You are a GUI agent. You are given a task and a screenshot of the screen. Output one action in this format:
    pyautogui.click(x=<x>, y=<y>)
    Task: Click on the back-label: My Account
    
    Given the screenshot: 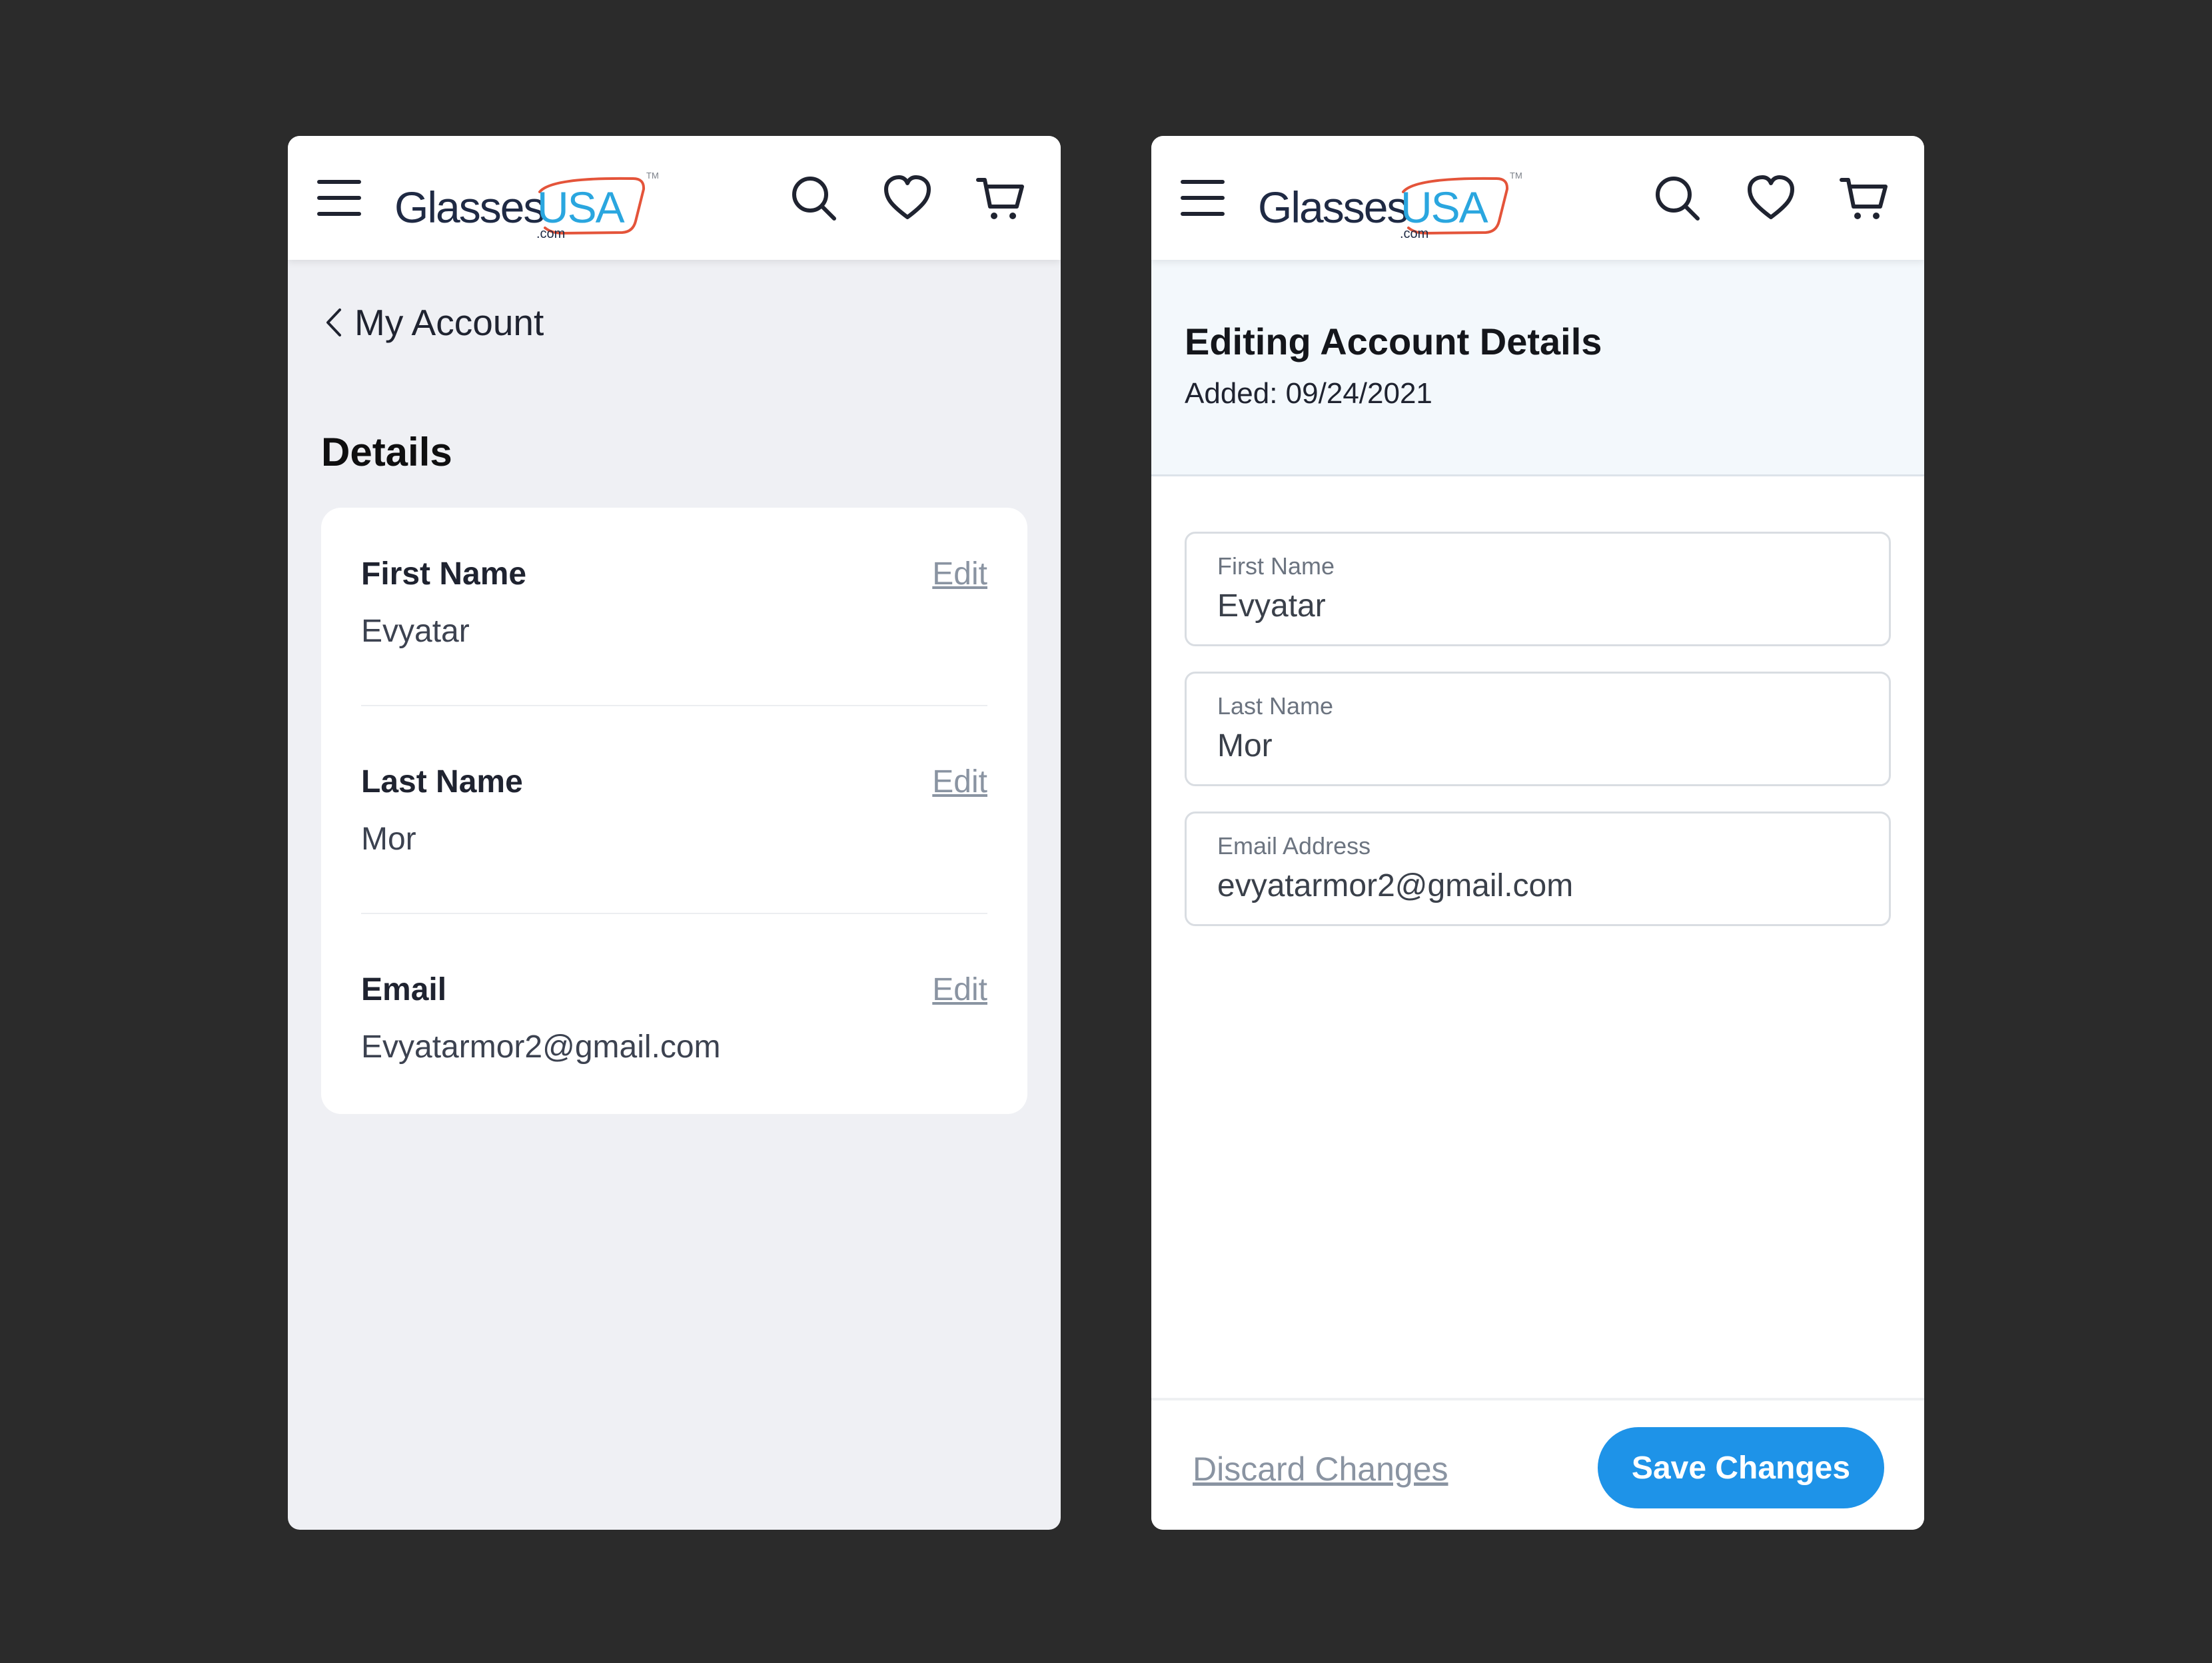 What is the action you would take?
    pyautogui.click(x=449, y=323)
    